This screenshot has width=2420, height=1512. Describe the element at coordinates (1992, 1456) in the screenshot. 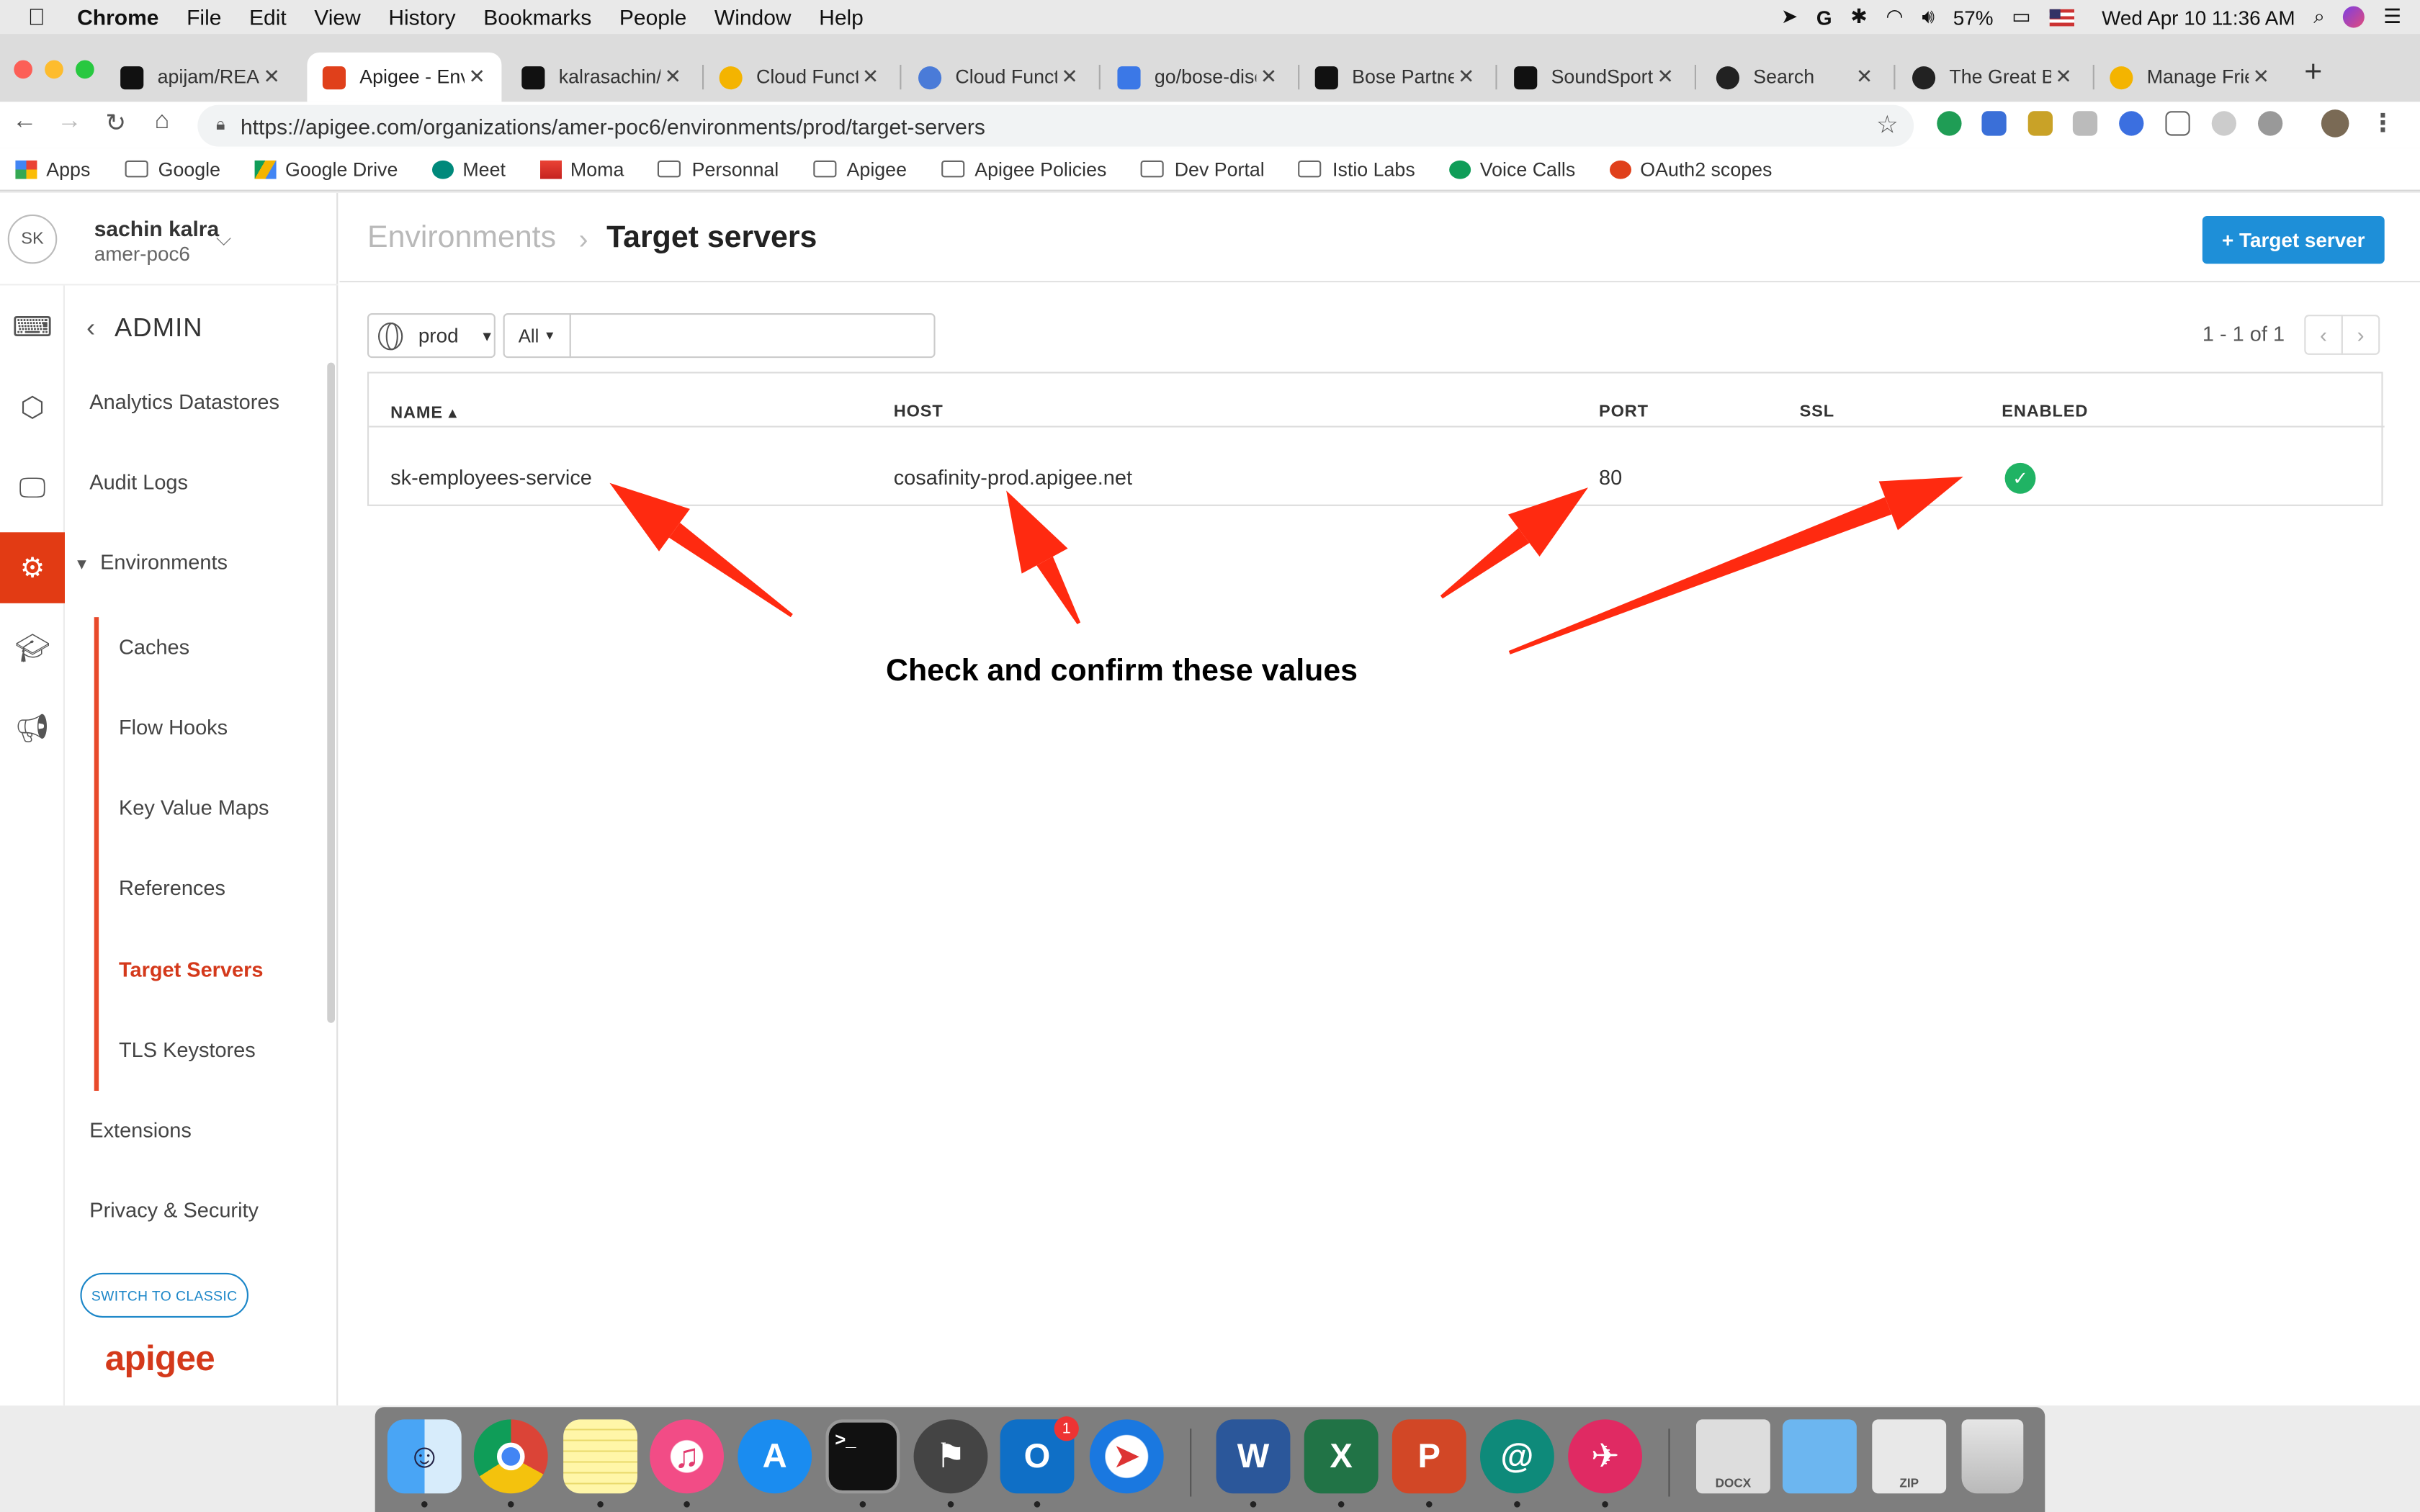

I see `trash-icon` at that location.